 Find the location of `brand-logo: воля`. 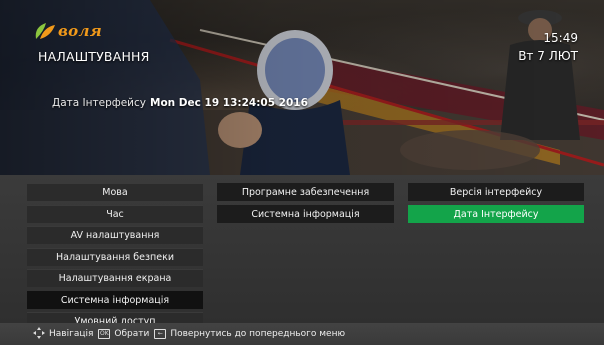

brand-logo: воля is located at coordinates (68, 31).